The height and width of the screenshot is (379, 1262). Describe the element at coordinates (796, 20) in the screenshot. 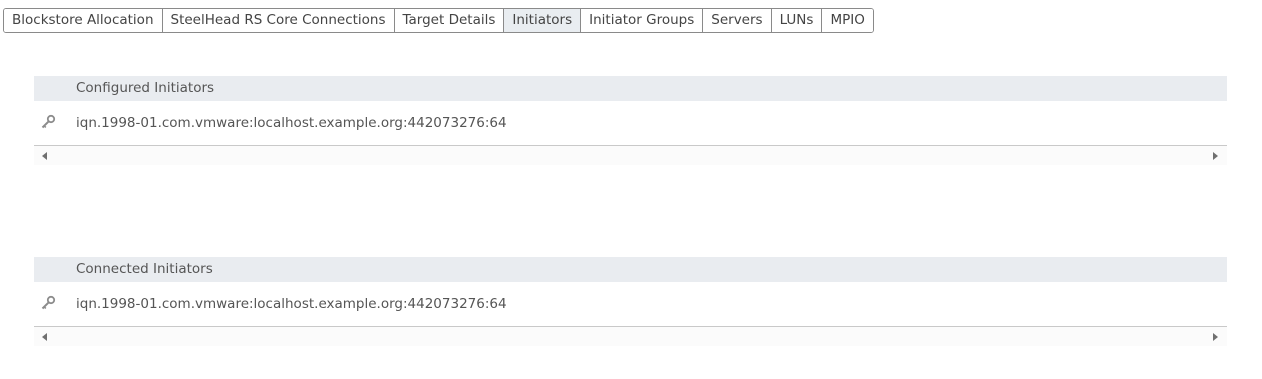

I see `tab-luns: LUNs` at that location.